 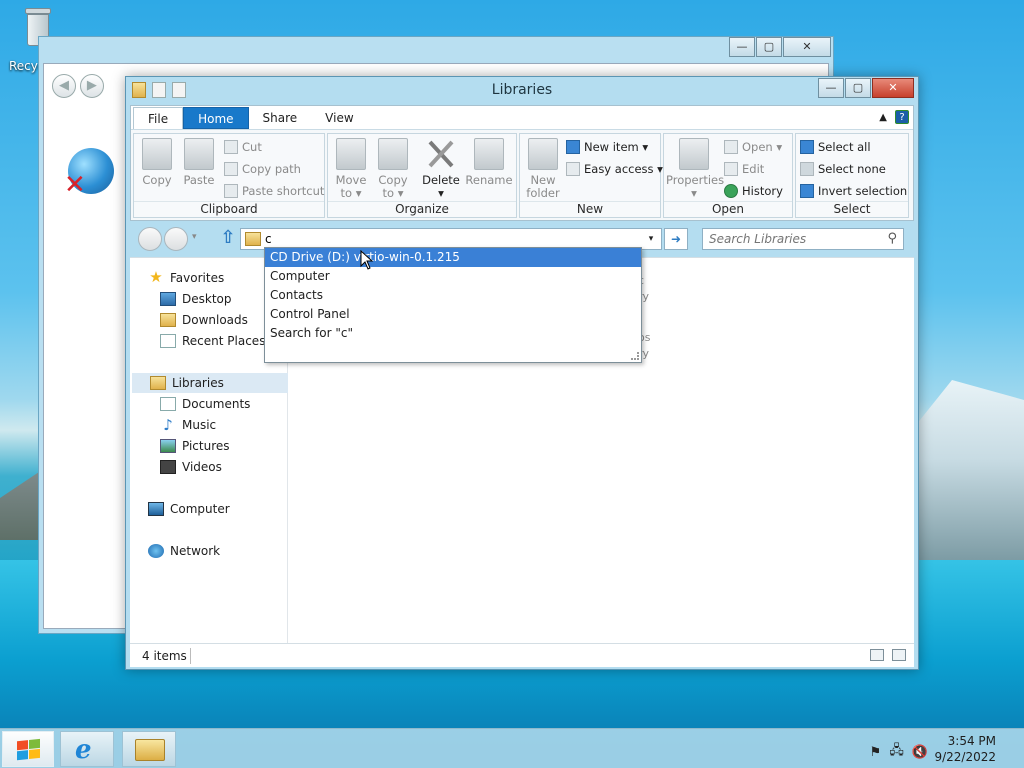 I want to click on nav-libraries: Libraries, so click(x=210, y=383).